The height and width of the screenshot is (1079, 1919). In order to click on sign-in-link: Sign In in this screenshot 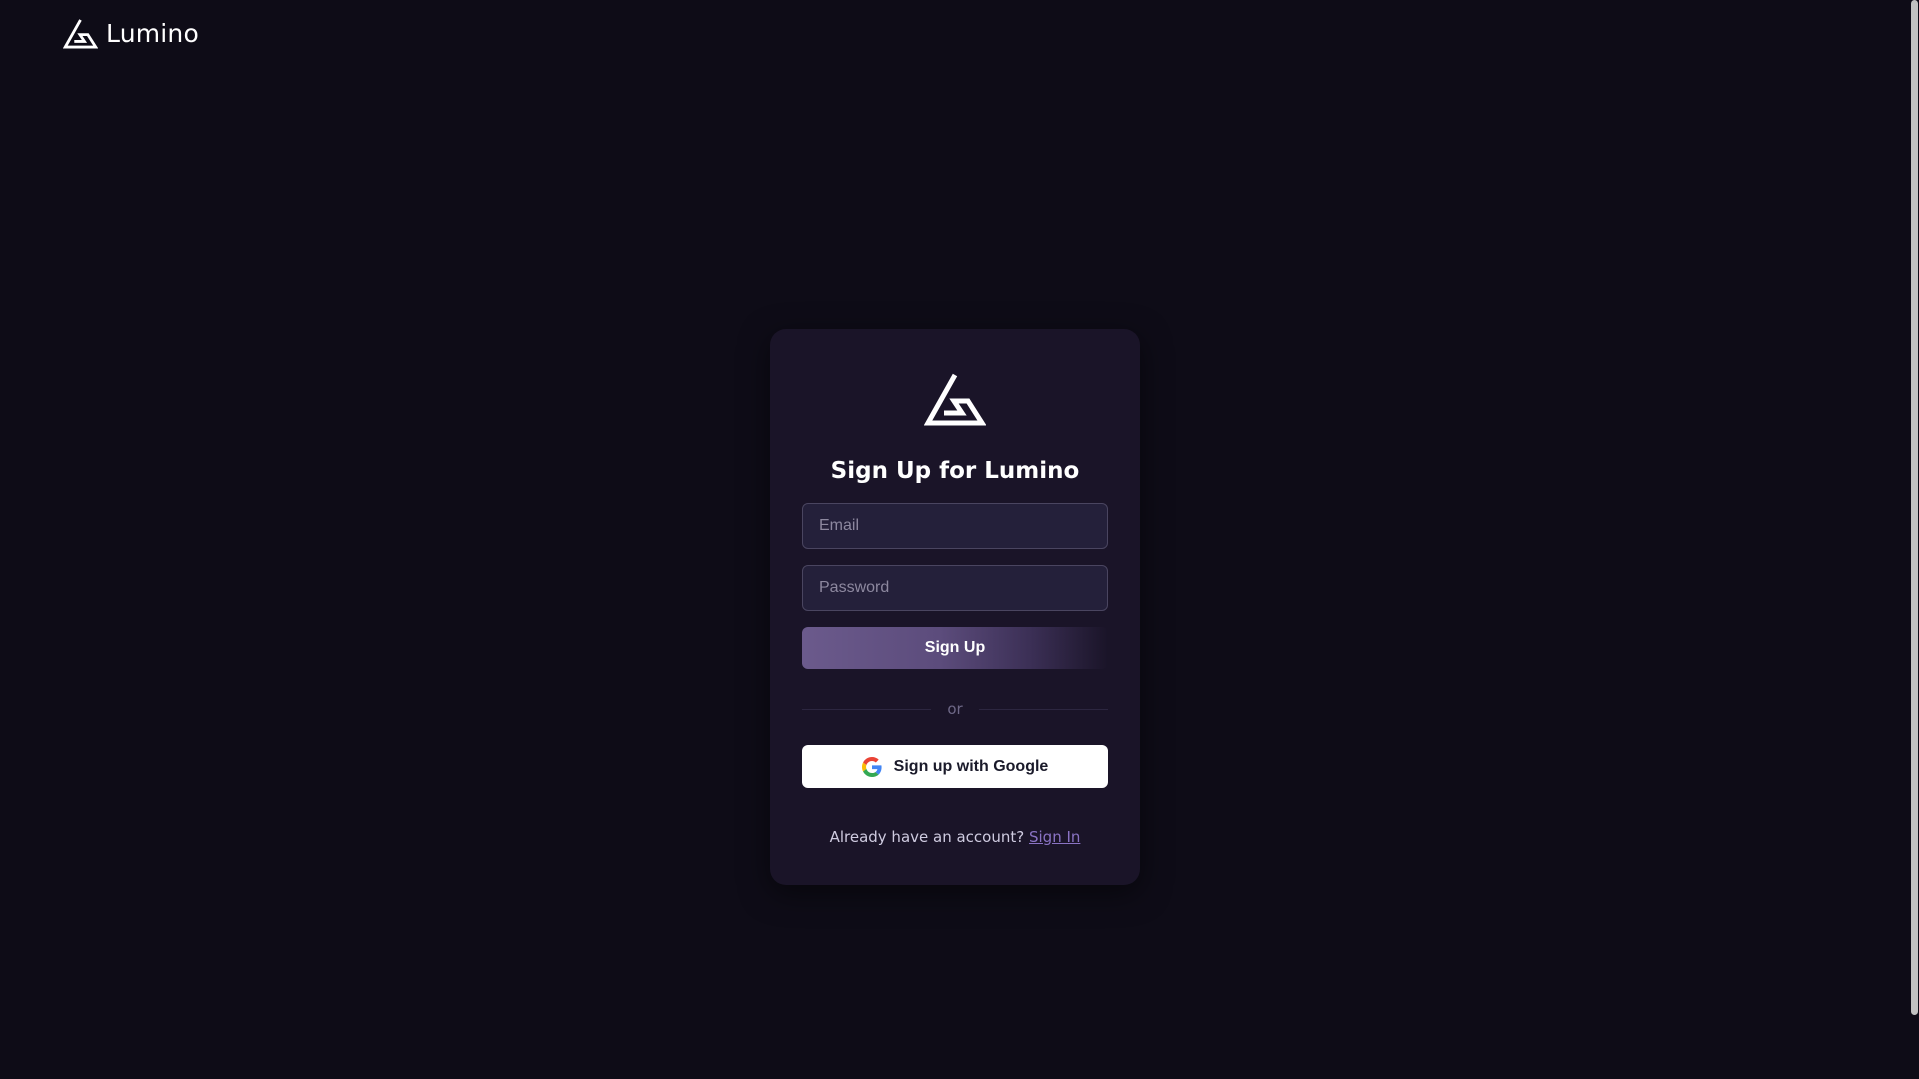, I will do `click(1054, 837)`.